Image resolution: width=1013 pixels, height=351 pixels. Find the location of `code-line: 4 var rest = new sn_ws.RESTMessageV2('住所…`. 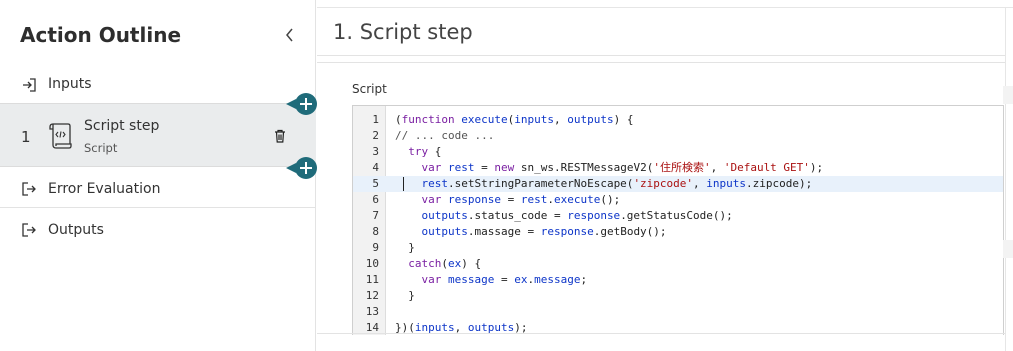

code-line: 4 var rest = new sn_ws.RESTMessageV2('住所… is located at coordinates (678, 168).